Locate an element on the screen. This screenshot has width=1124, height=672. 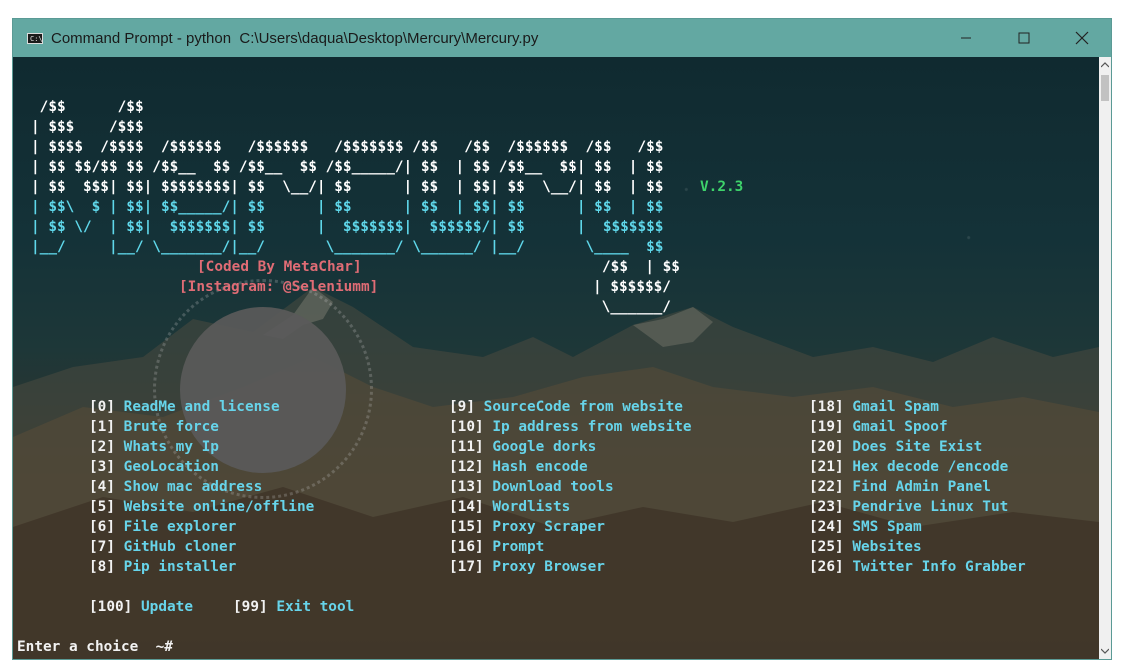
chevron-down-icon is located at coordinates (1105, 651).